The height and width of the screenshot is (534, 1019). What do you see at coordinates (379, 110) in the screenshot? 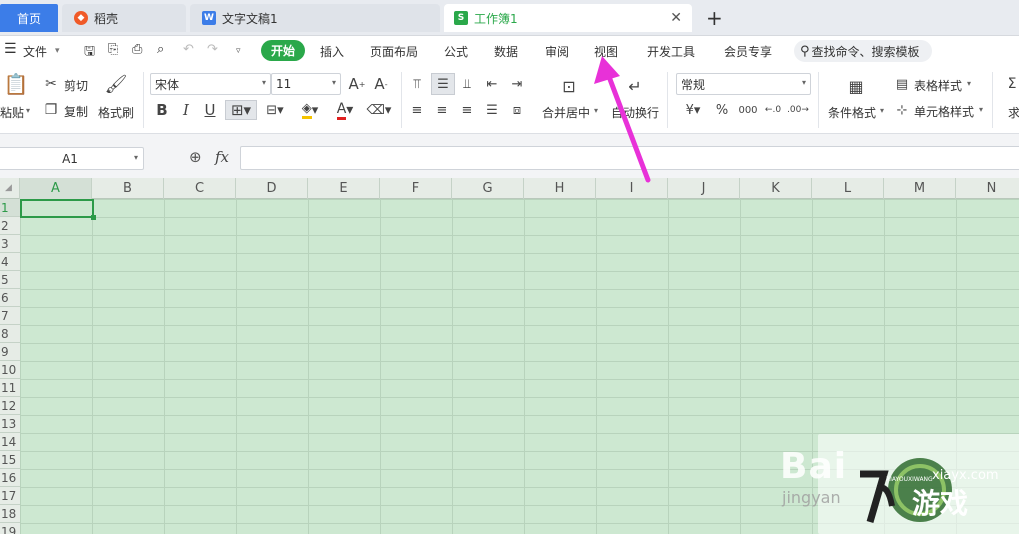
I see `clear-format-icon: ⌫▾` at bounding box center [379, 110].